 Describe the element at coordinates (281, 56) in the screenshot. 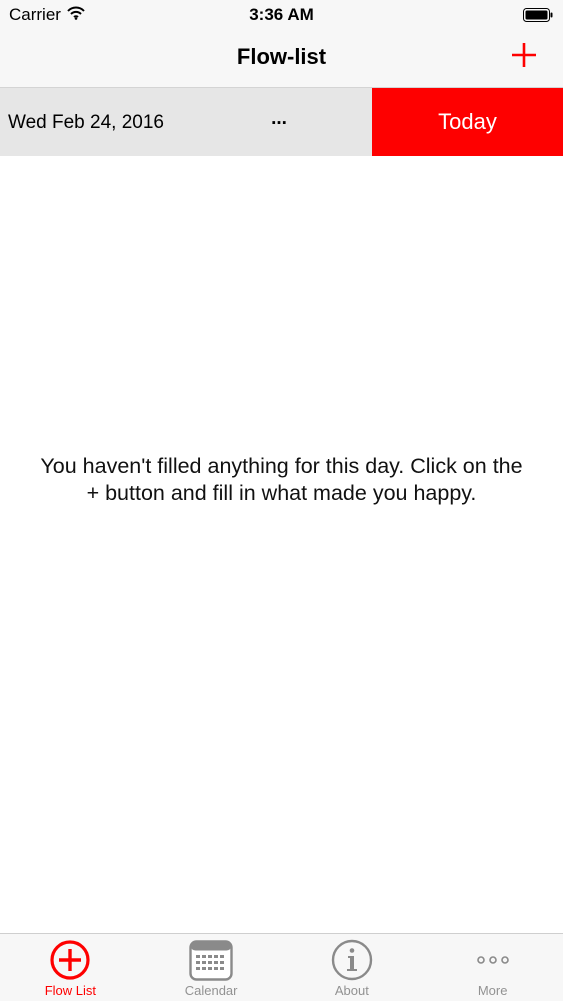

I see `page-title: Flow-list` at that location.